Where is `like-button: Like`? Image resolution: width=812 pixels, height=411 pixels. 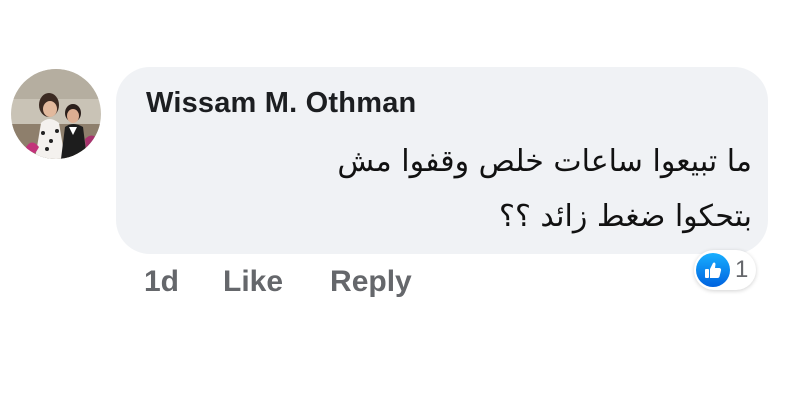 like-button: Like is located at coordinates (253, 282).